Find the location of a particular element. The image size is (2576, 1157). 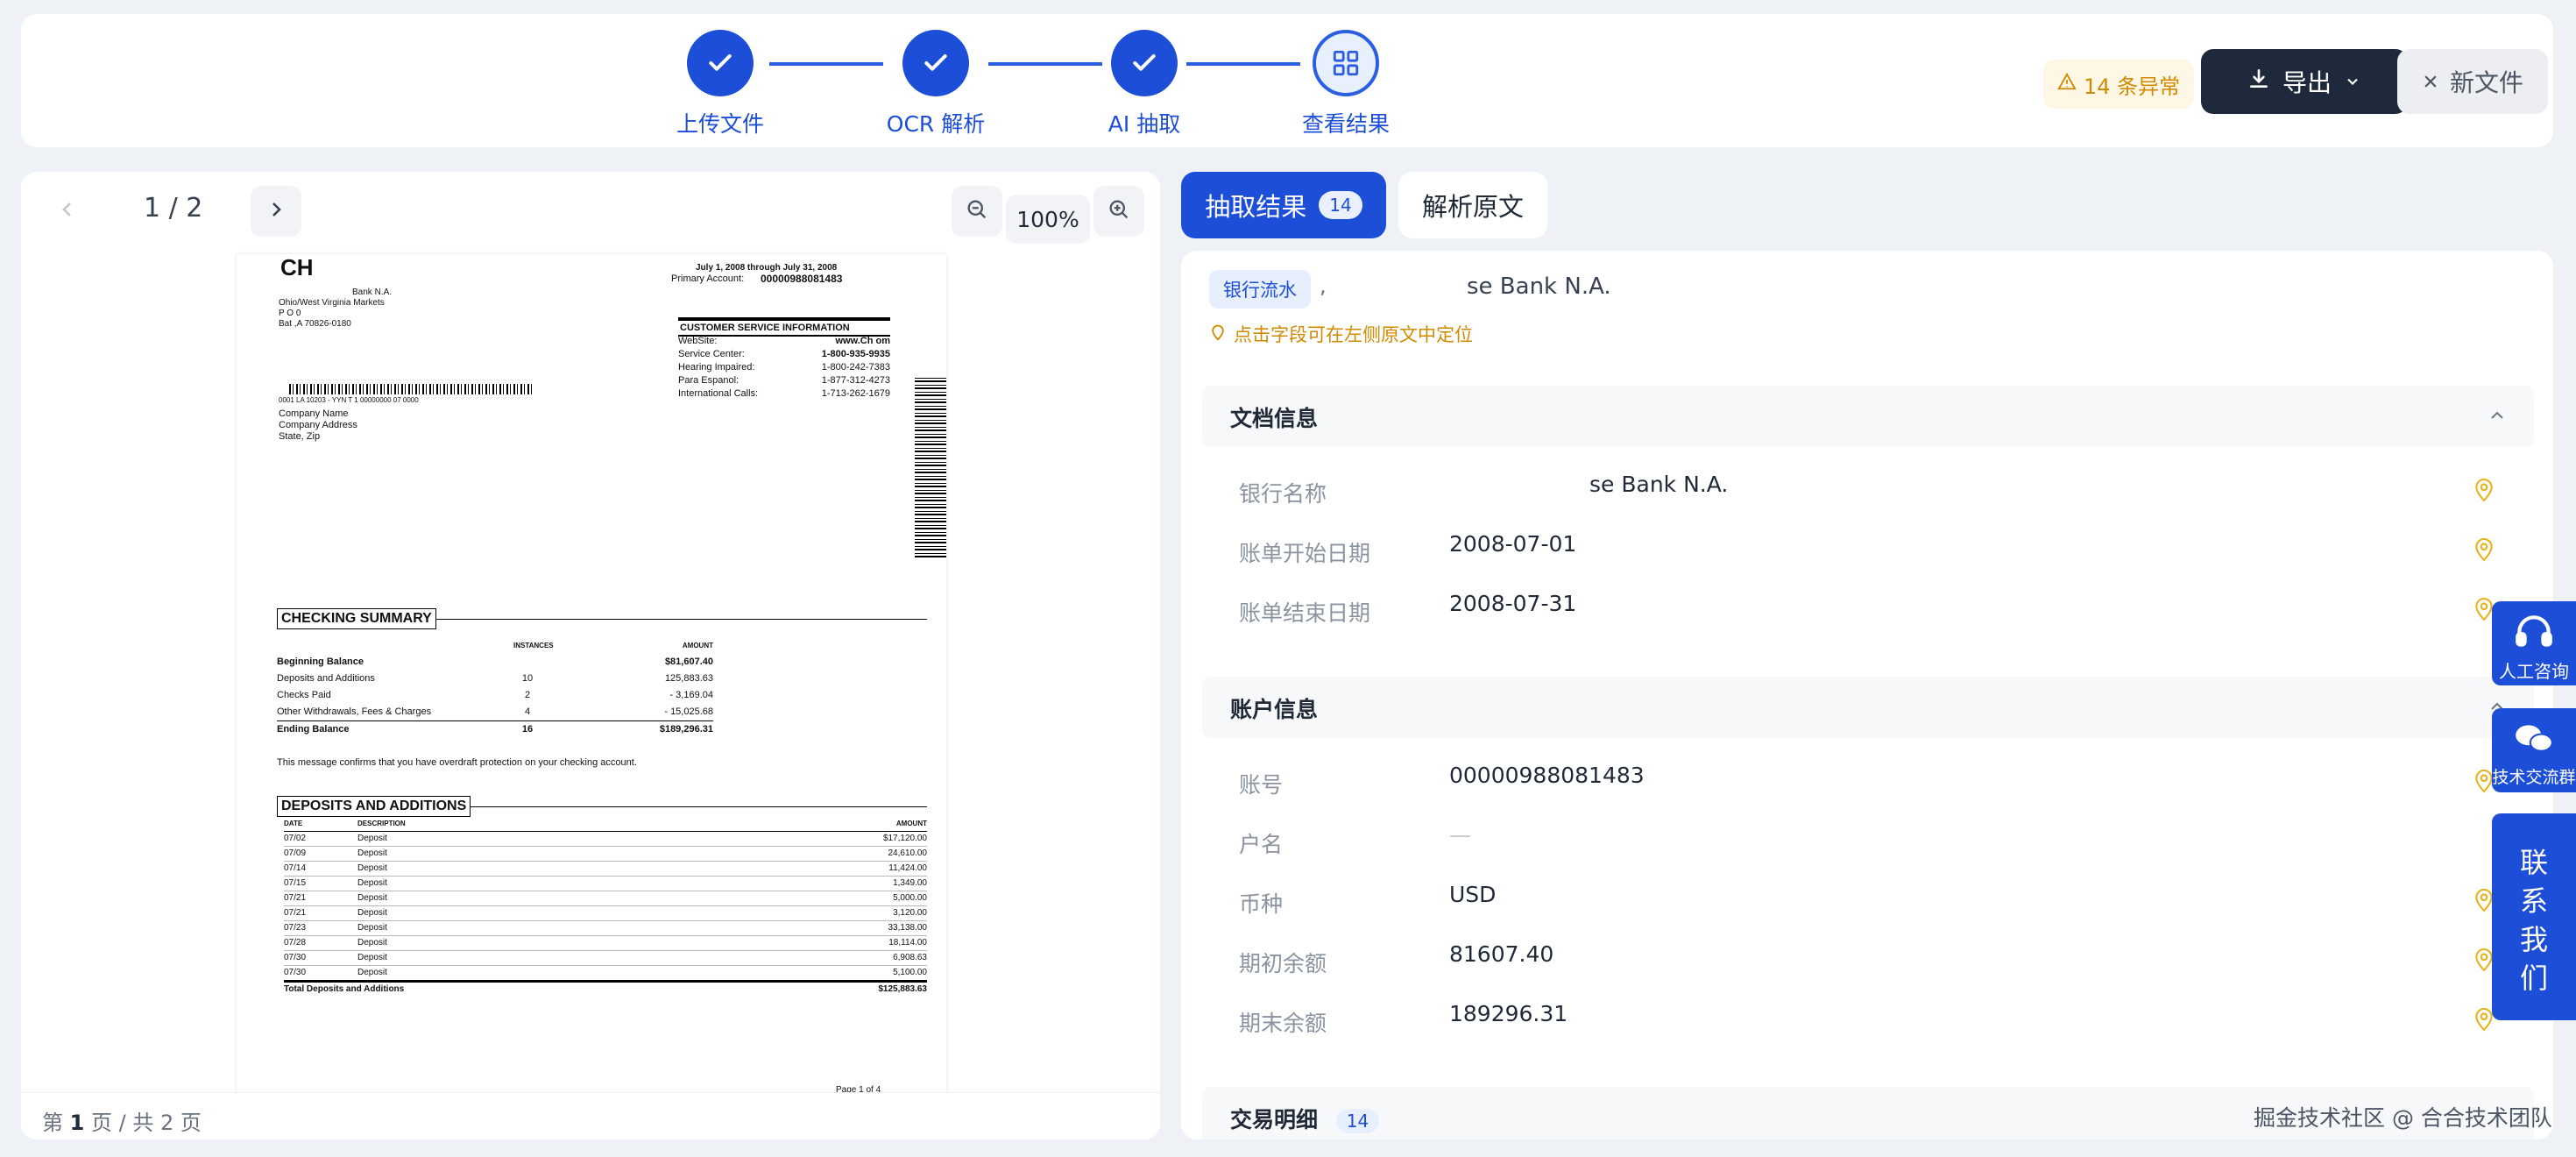

vertical-barcode-icon is located at coordinates (930, 467).